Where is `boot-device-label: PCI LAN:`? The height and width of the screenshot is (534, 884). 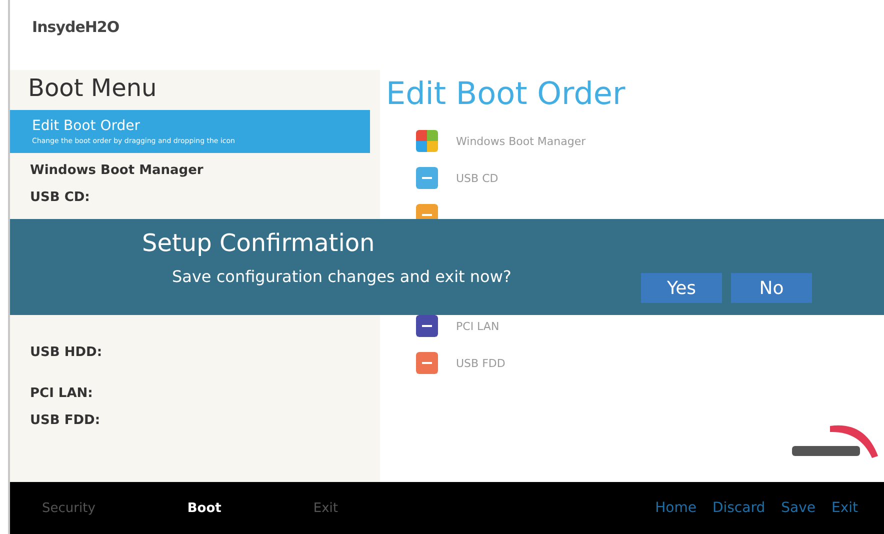
boot-device-label: PCI LAN: is located at coordinates (62, 393).